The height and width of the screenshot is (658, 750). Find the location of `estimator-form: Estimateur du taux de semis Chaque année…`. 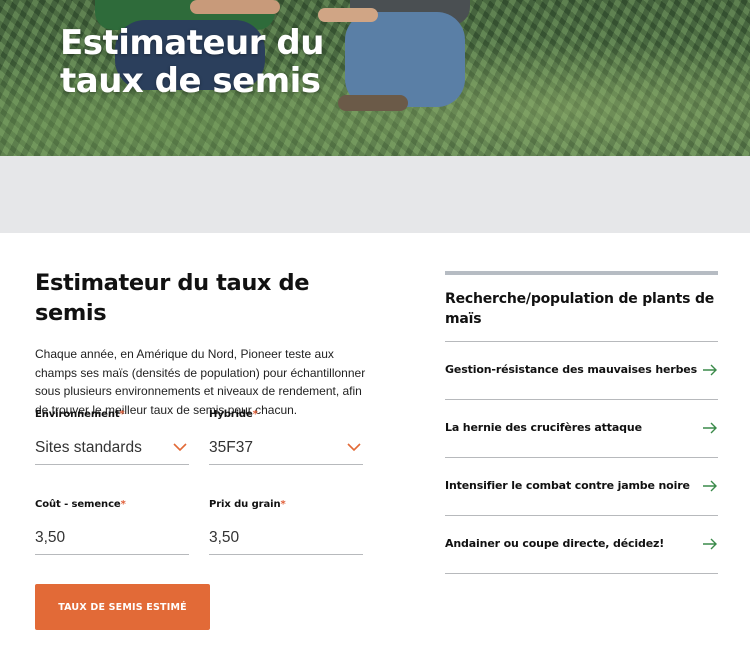

estimator-form: Estimateur du taux de semis Chaque année… is located at coordinates (202, 343).